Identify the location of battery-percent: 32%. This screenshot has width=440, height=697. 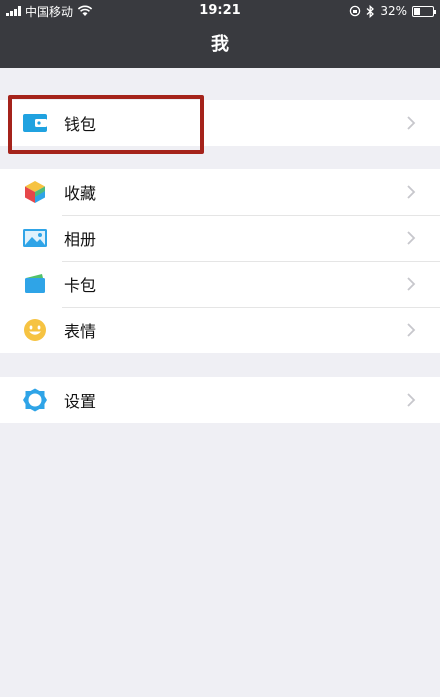
(393, 11).